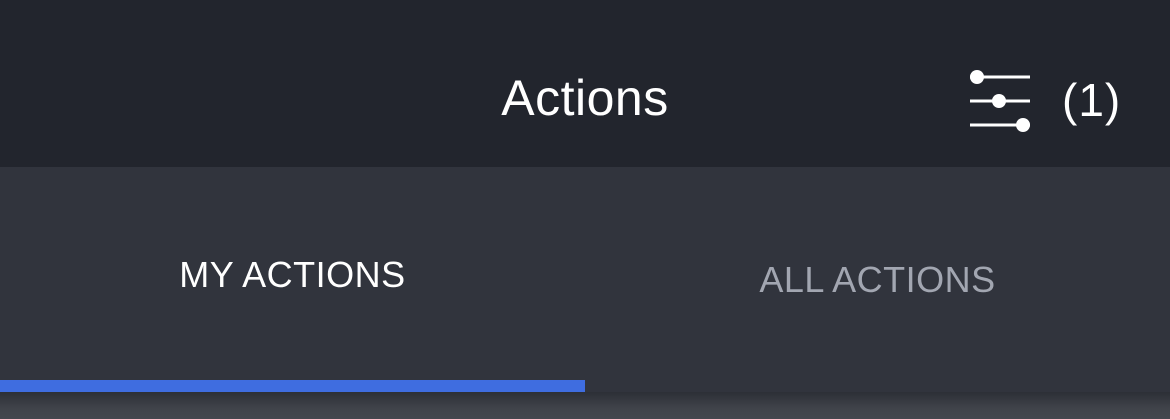  What do you see at coordinates (585, 405) in the screenshot?
I see `tab-bar-shadow` at bounding box center [585, 405].